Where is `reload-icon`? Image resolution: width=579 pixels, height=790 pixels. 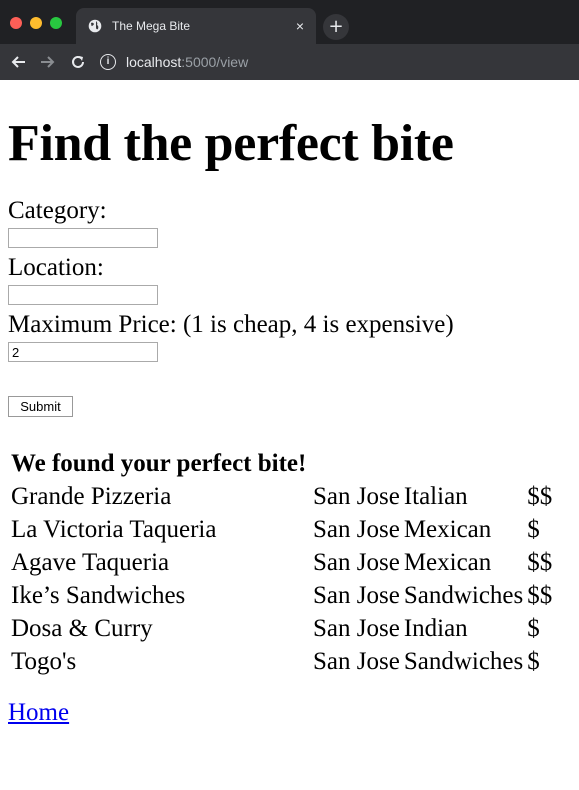 reload-icon is located at coordinates (78, 62).